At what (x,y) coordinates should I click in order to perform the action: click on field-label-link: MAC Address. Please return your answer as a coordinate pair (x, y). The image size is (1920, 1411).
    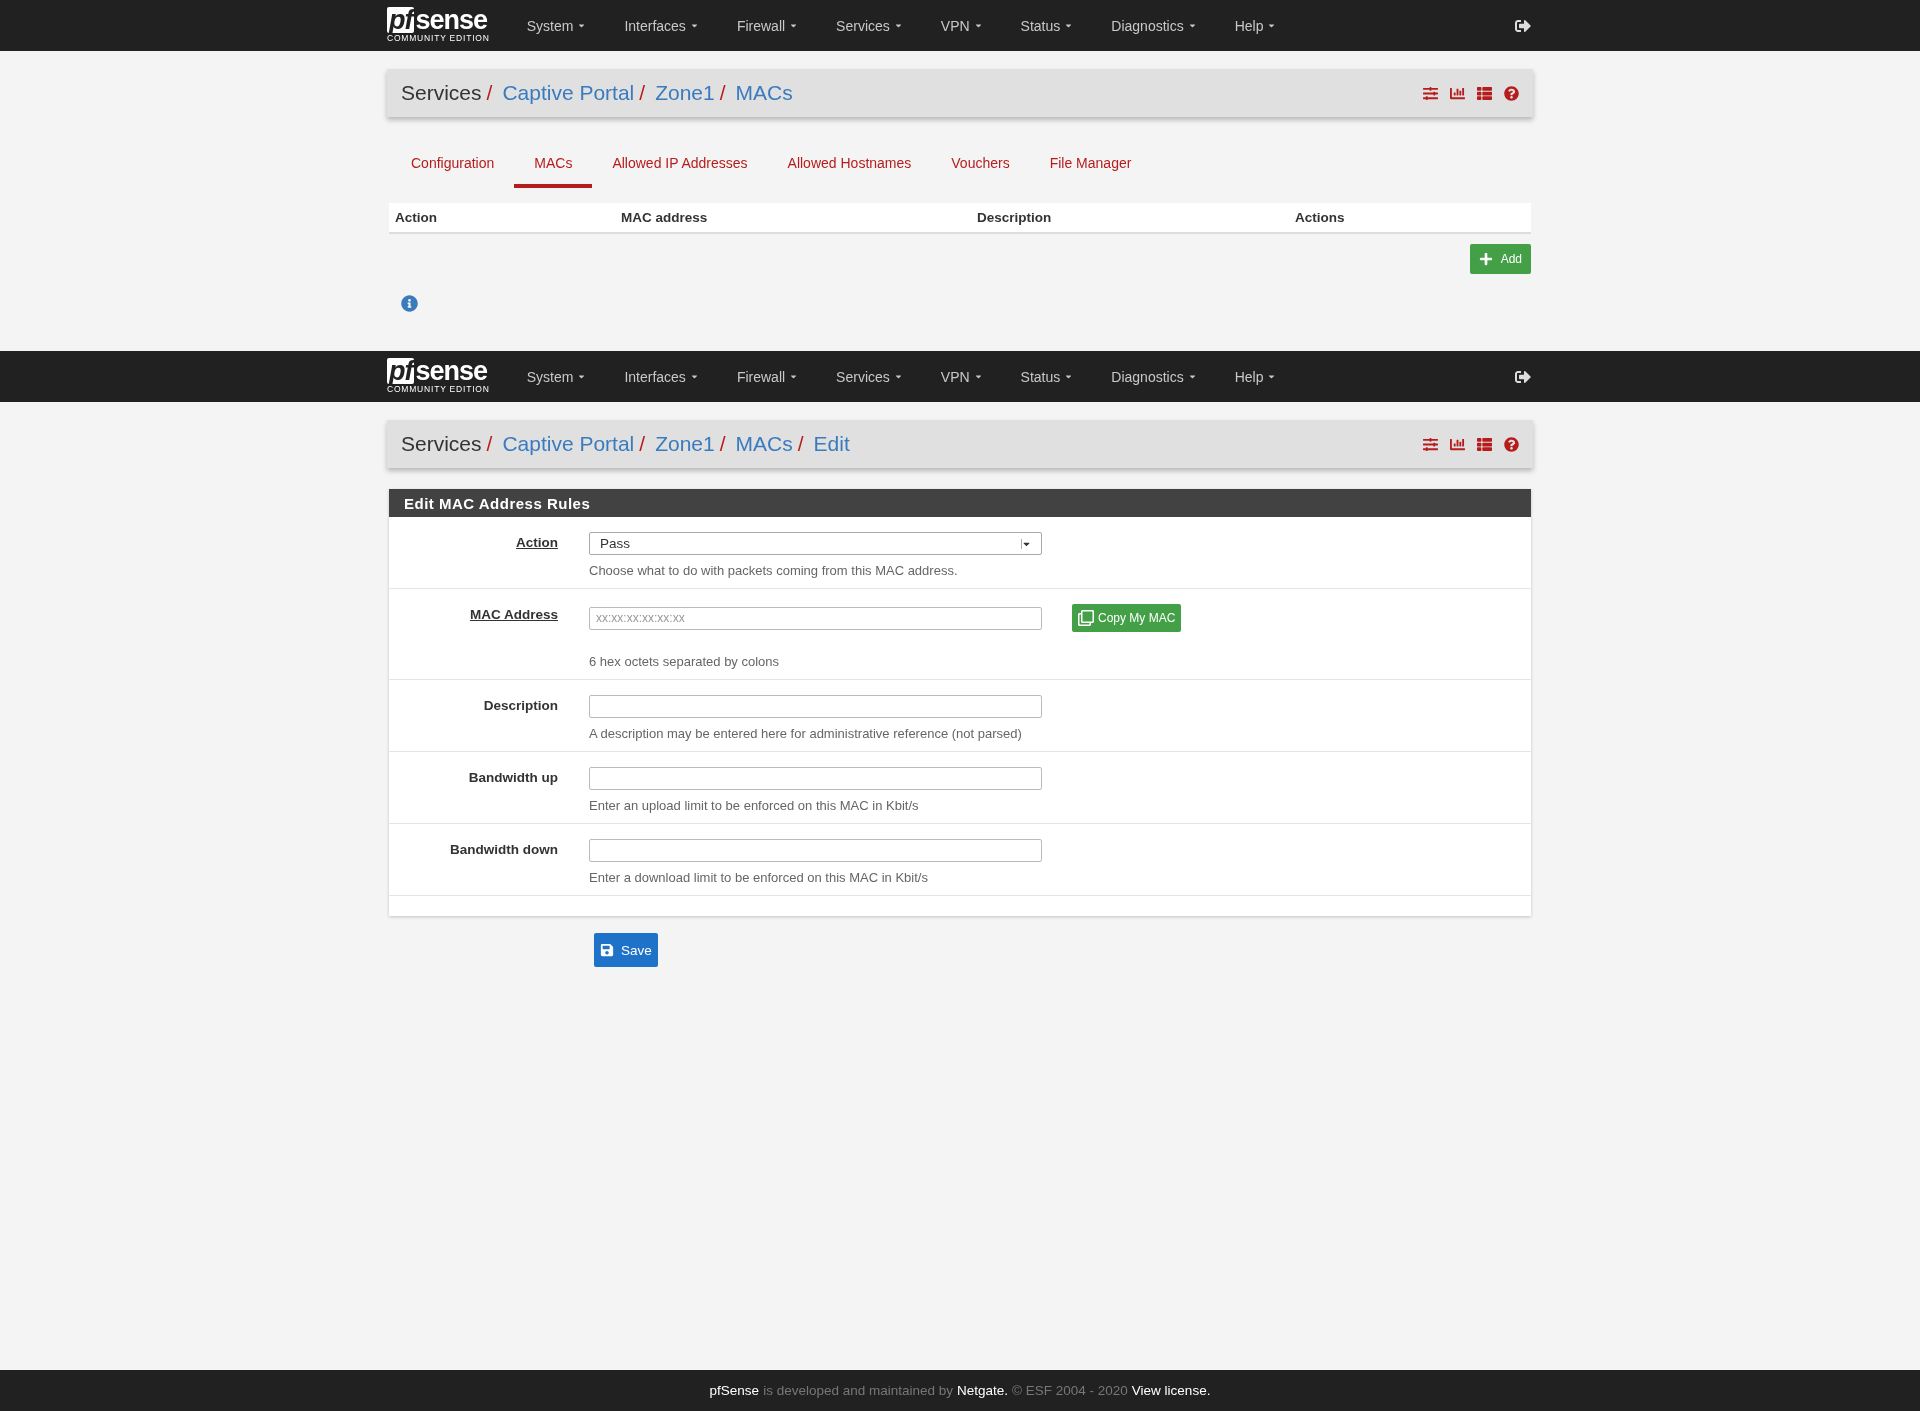
    Looking at the image, I should click on (514, 638).